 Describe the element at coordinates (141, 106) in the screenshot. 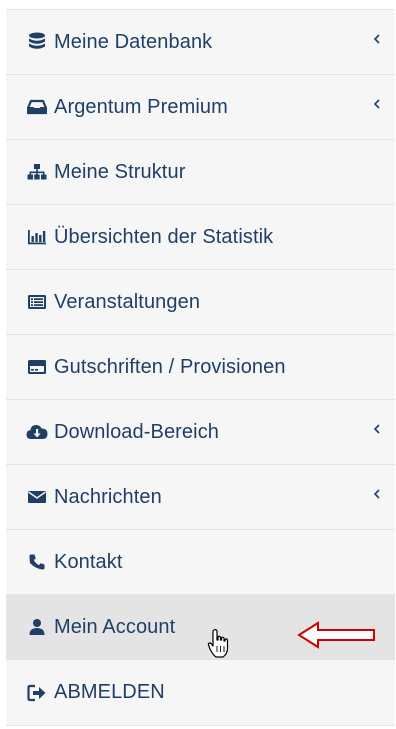

I see `sidebar-item-label: Argentum Premium` at that location.